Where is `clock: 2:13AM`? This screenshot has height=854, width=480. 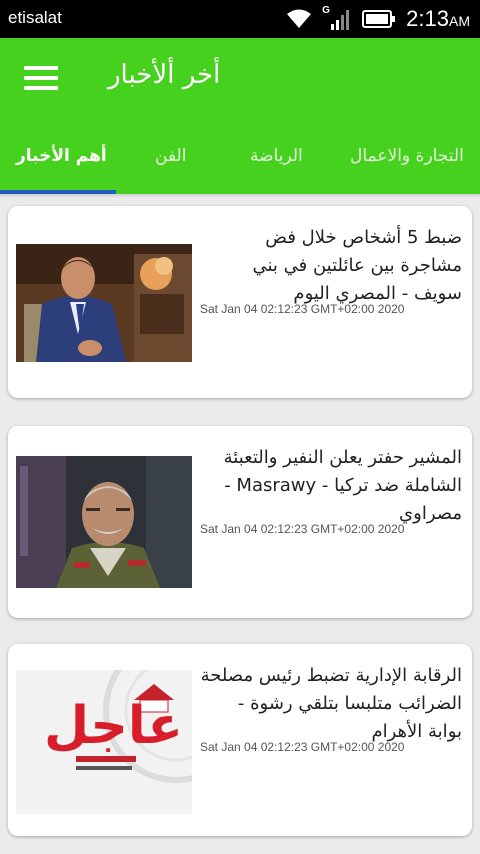 clock: 2:13AM is located at coordinates (438, 19).